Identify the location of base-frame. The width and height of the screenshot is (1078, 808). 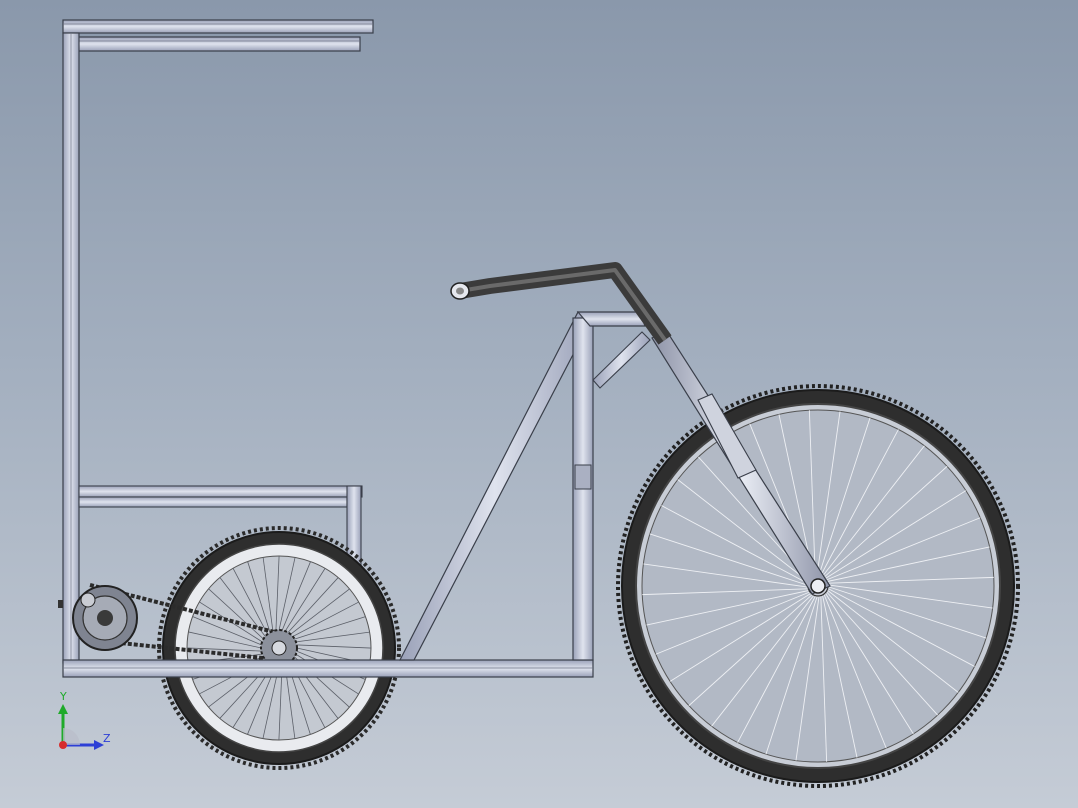
(328, 668).